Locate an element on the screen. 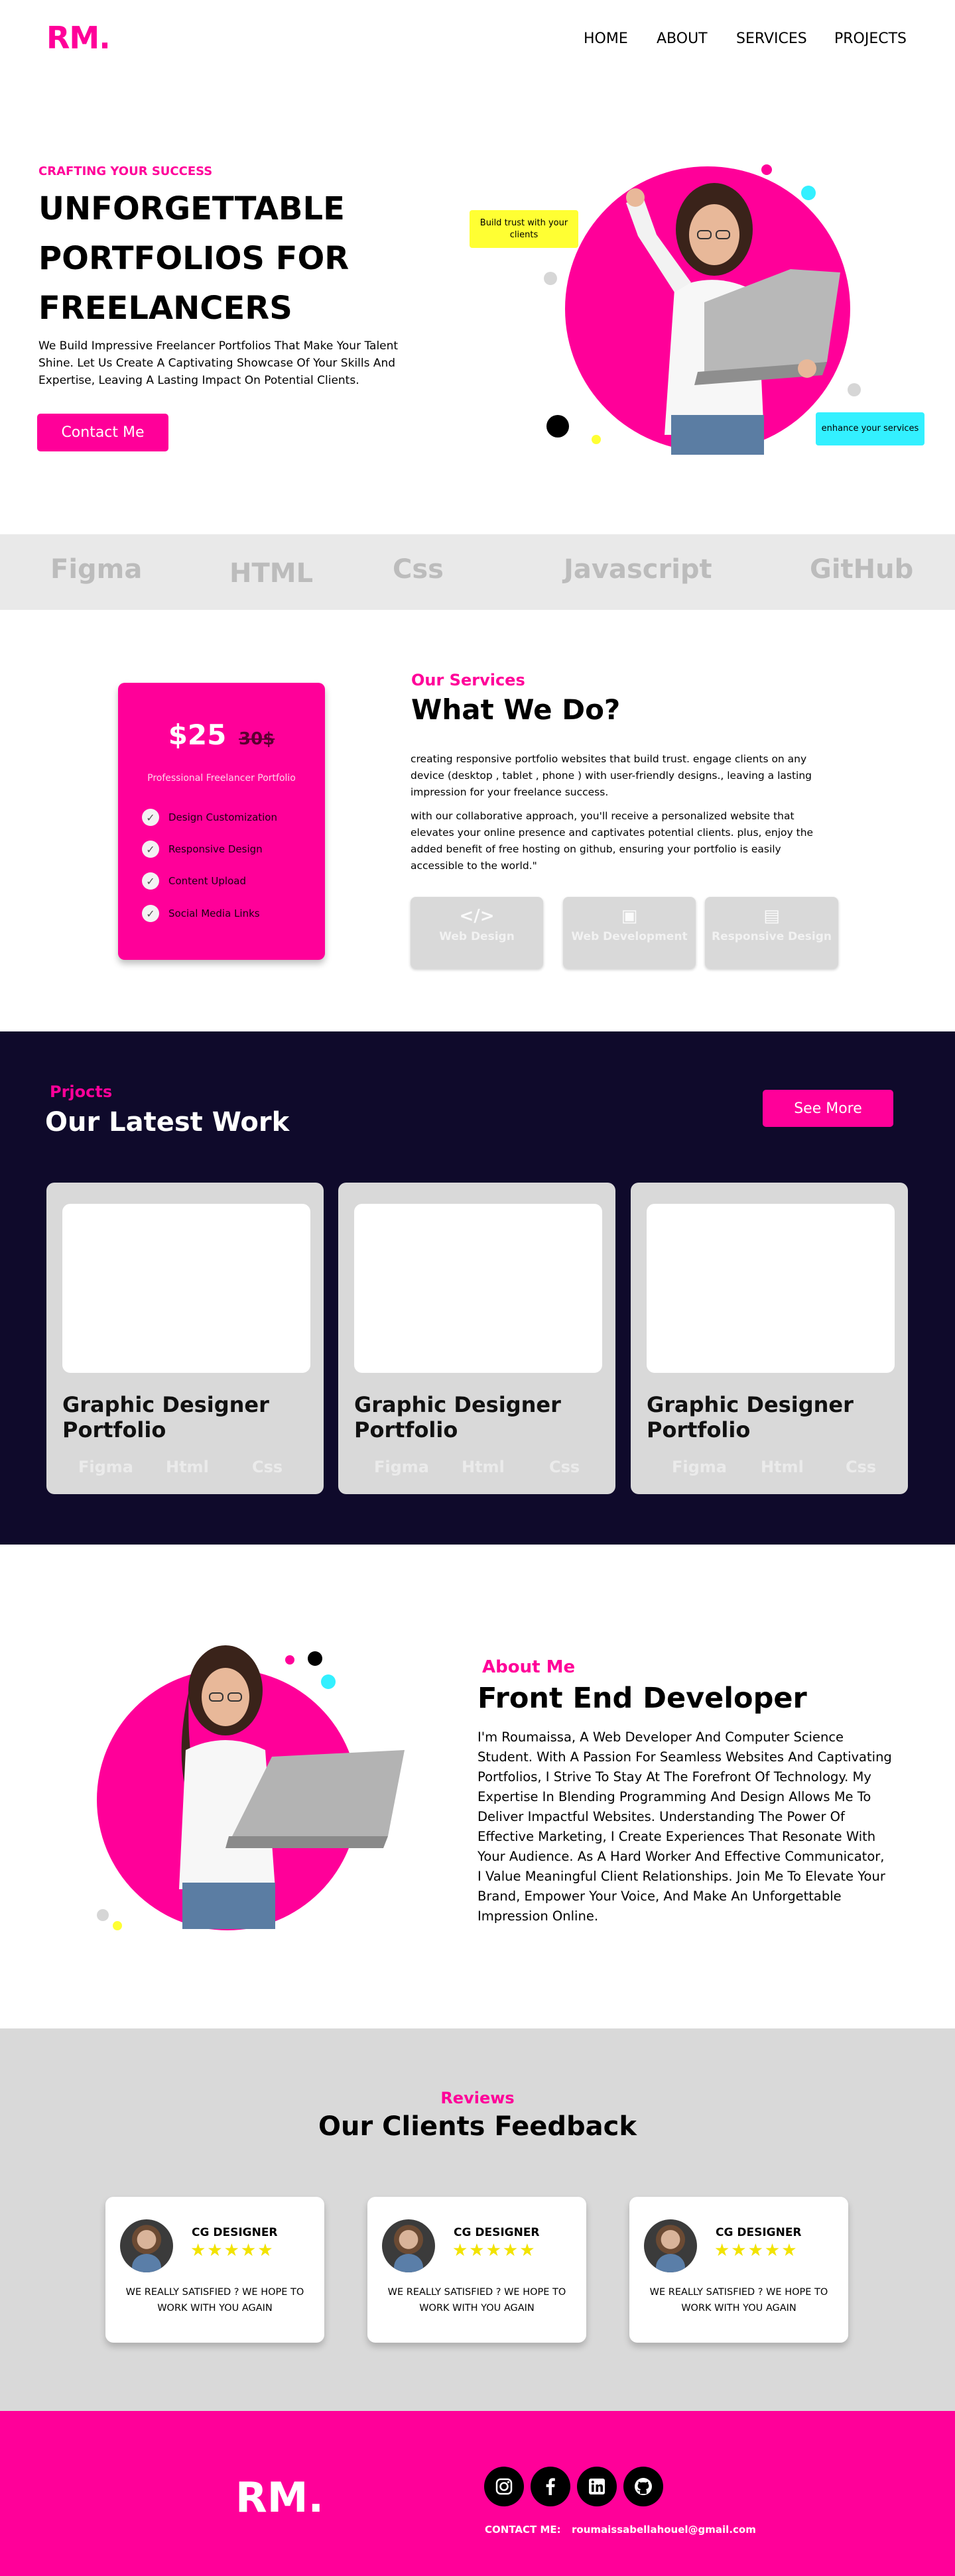 The height and width of the screenshot is (2576, 955). services-title: What We Do? is located at coordinates (516, 710).